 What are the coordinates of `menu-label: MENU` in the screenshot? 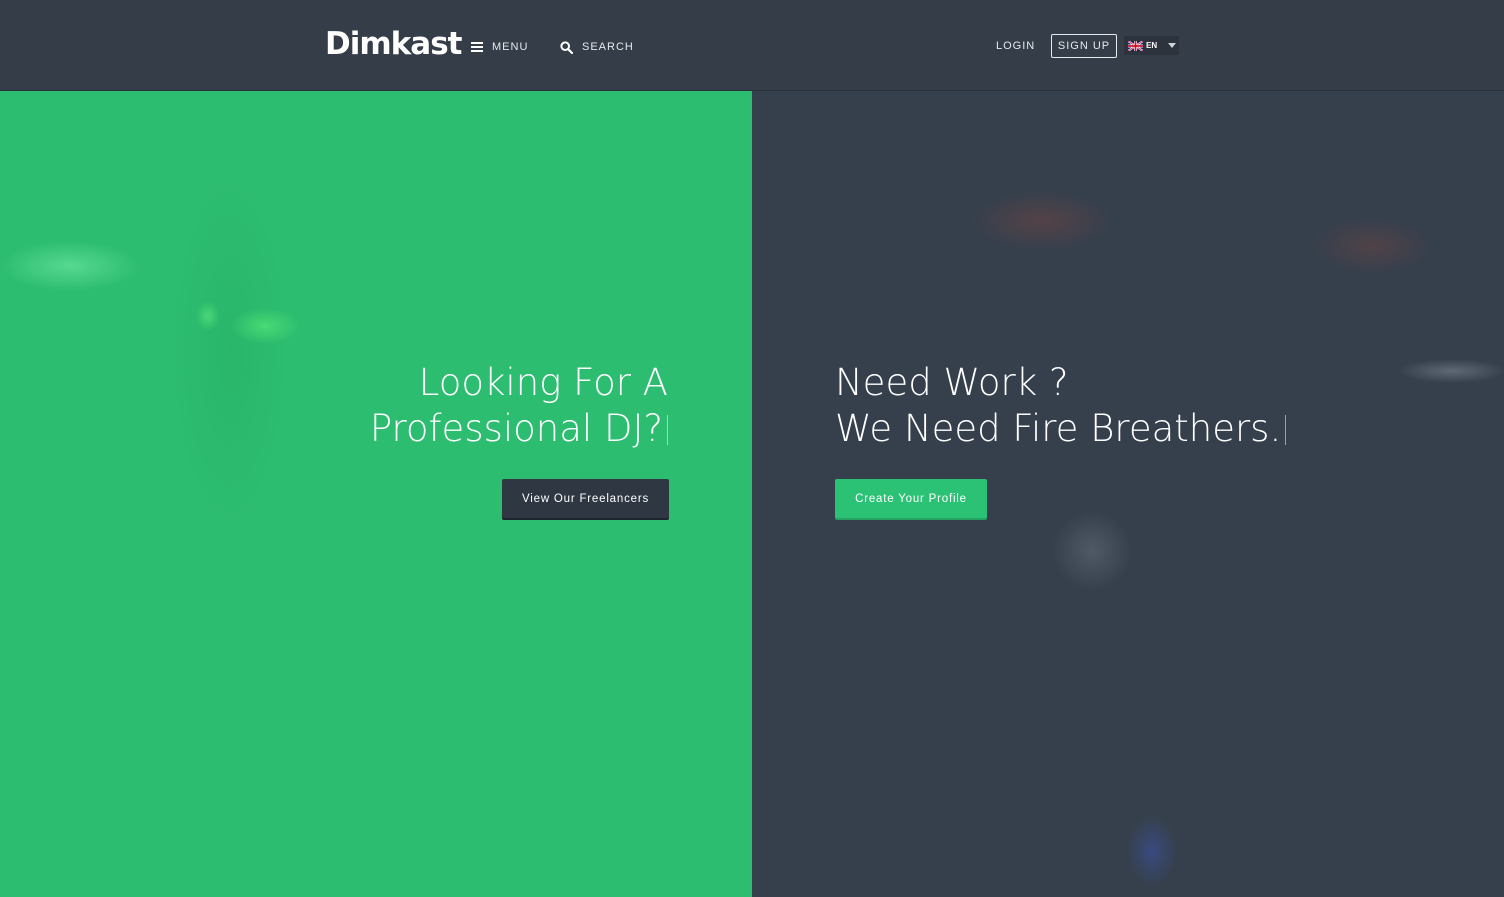 It's located at (510, 47).